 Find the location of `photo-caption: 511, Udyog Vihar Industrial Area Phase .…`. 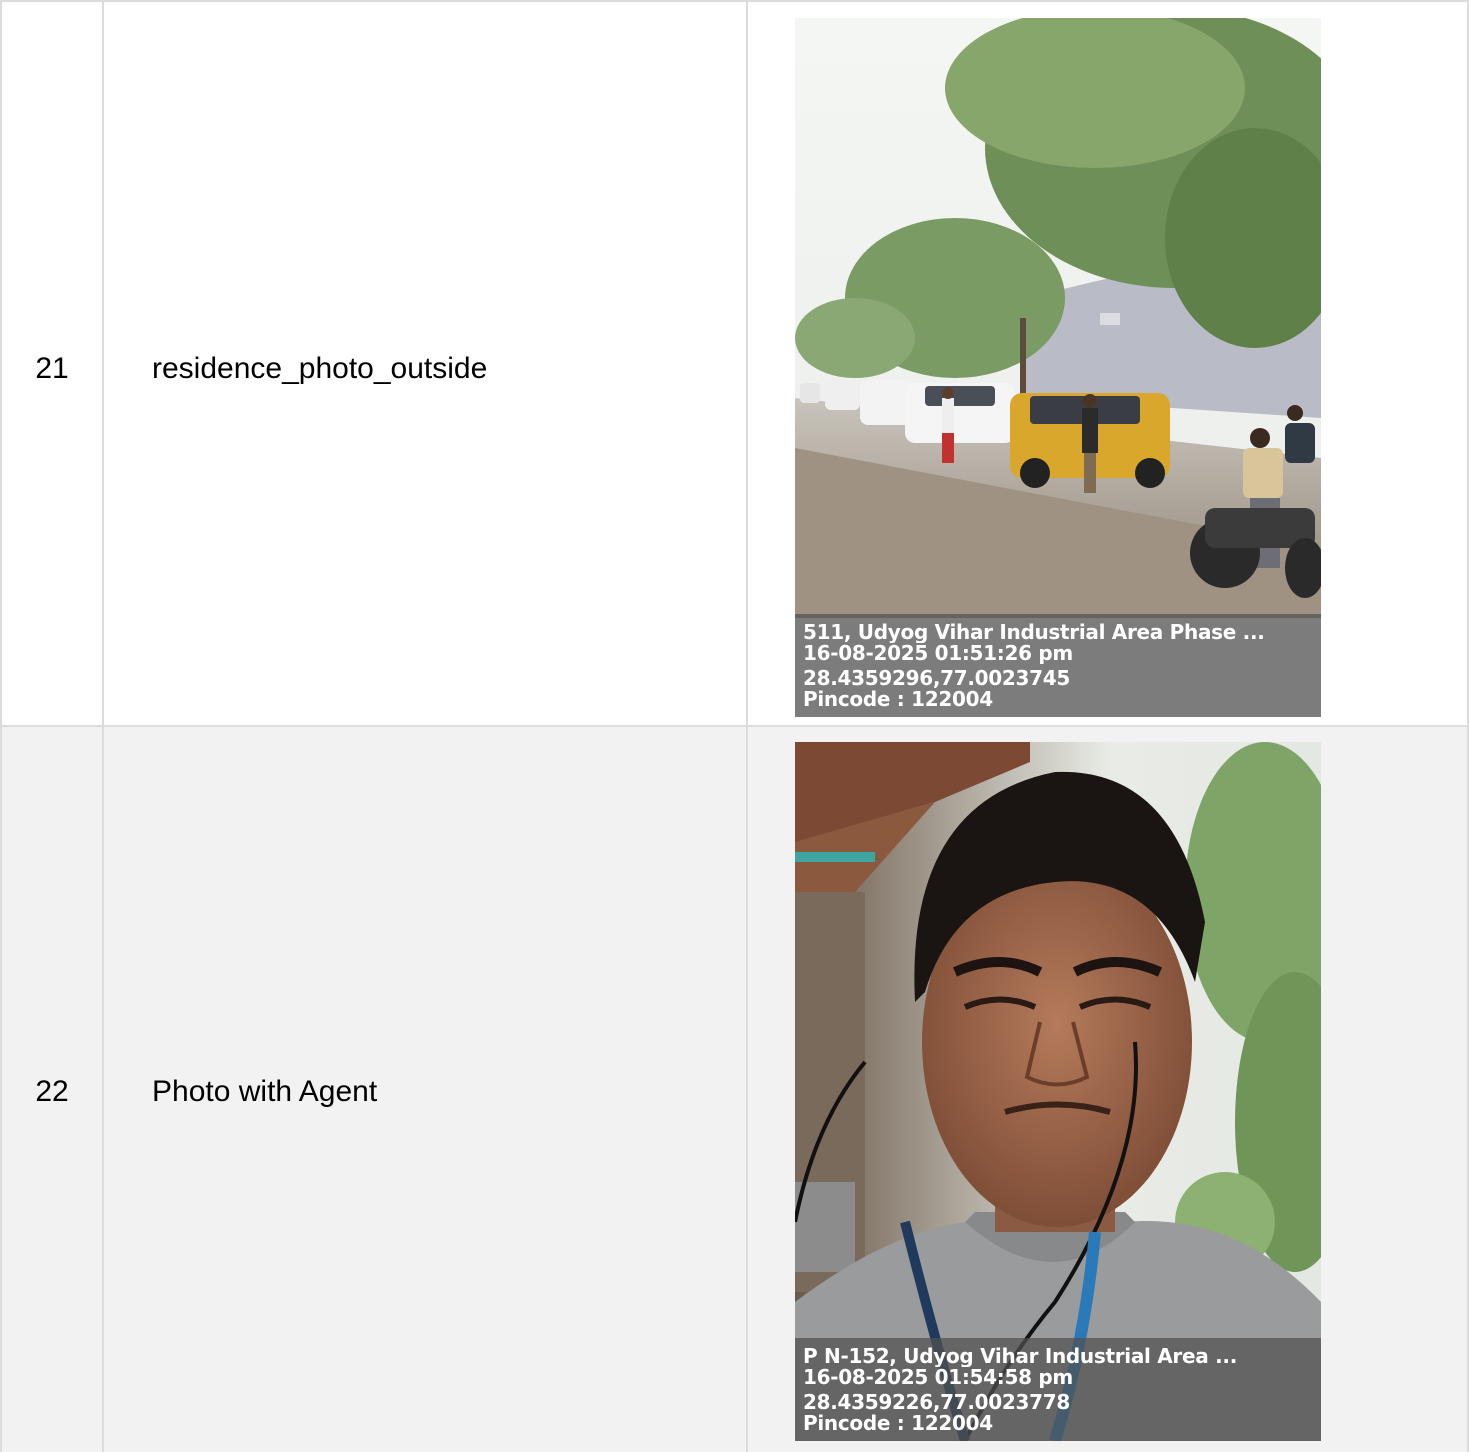

photo-caption: 511, Udyog Vihar Industrial Area Phase .… is located at coordinates (1058, 665).